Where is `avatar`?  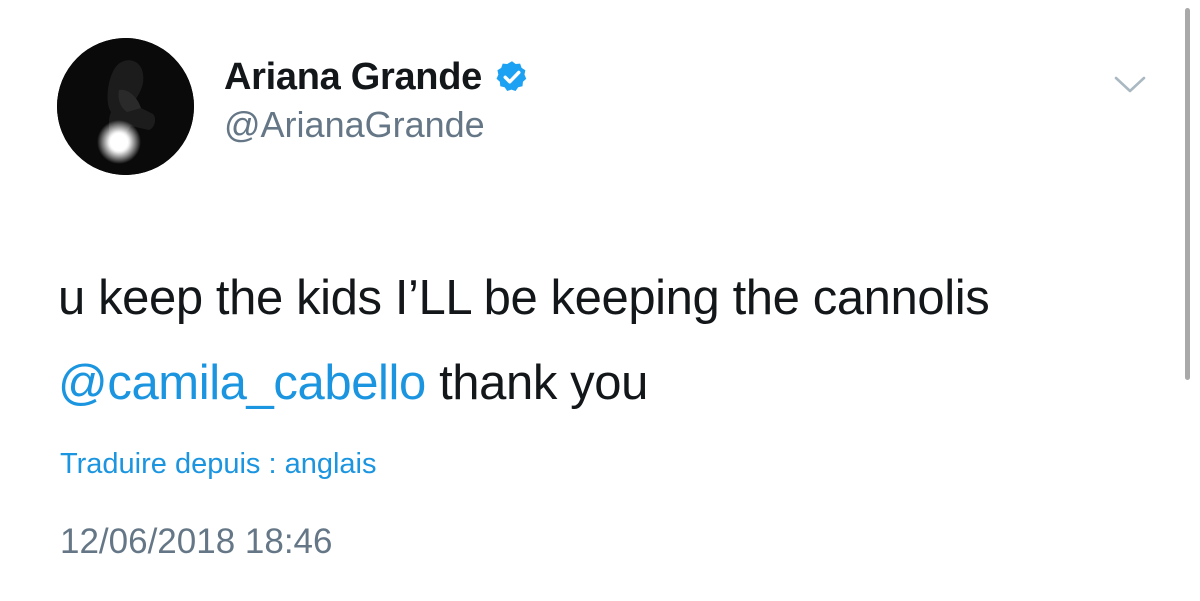
avatar is located at coordinates (125, 106).